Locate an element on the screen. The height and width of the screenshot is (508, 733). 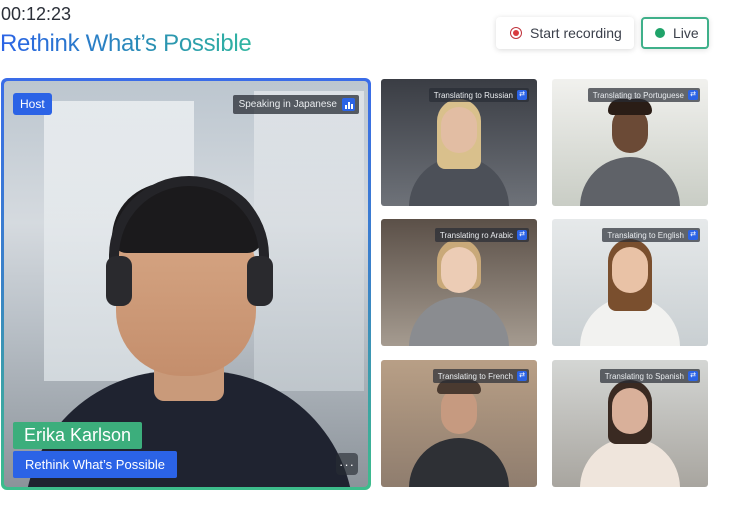
call-timer: 00:12:23 is located at coordinates (36, 14).